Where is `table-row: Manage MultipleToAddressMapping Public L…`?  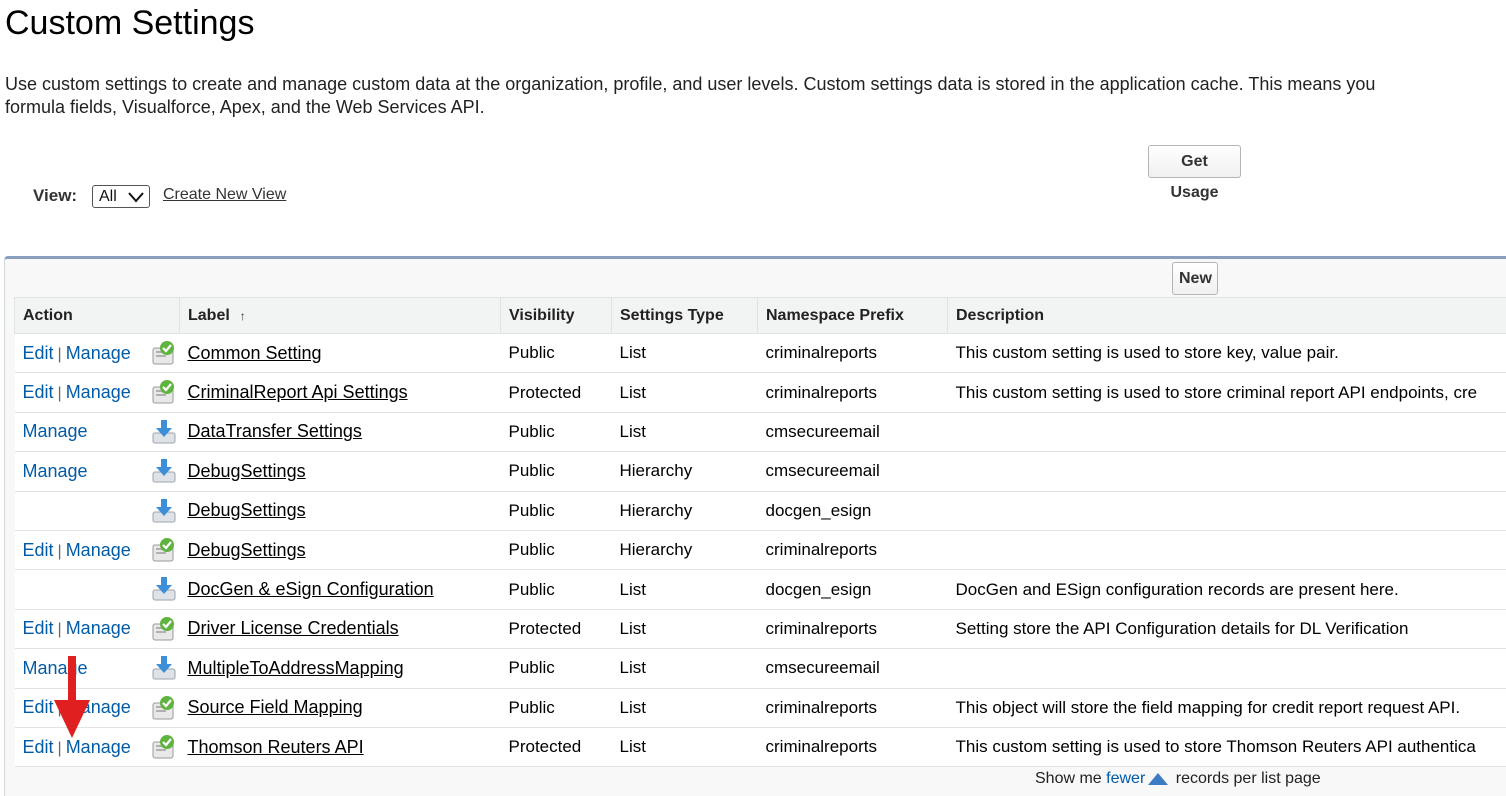
table-row: Manage MultipleToAddressMapping Public L… is located at coordinates (760, 668).